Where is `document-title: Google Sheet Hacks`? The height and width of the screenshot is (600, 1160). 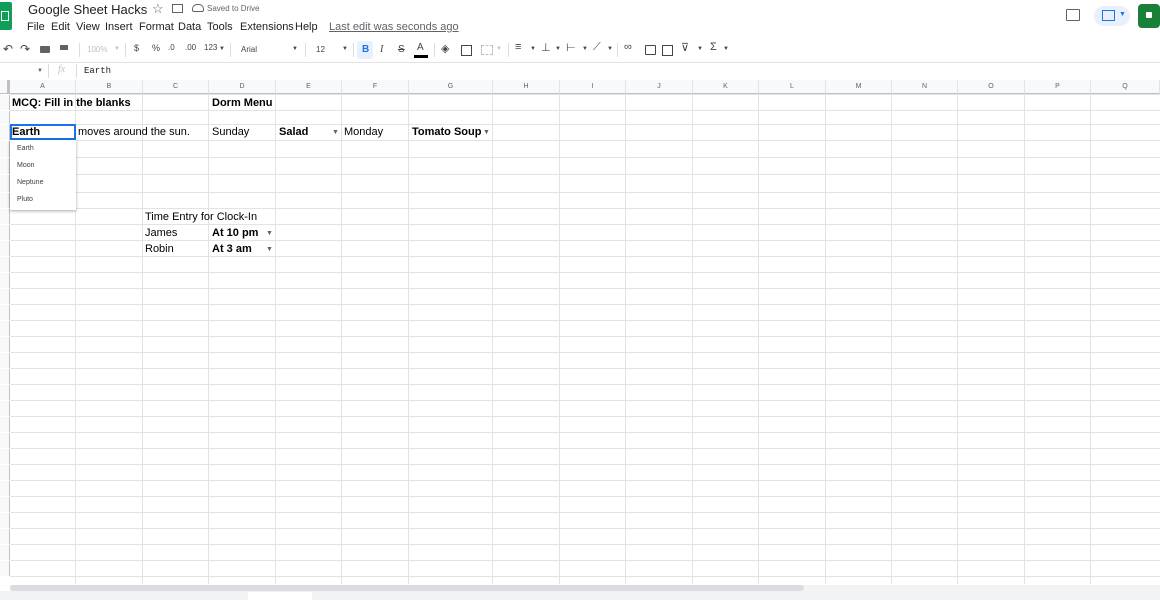 document-title: Google Sheet Hacks is located at coordinates (87, 9).